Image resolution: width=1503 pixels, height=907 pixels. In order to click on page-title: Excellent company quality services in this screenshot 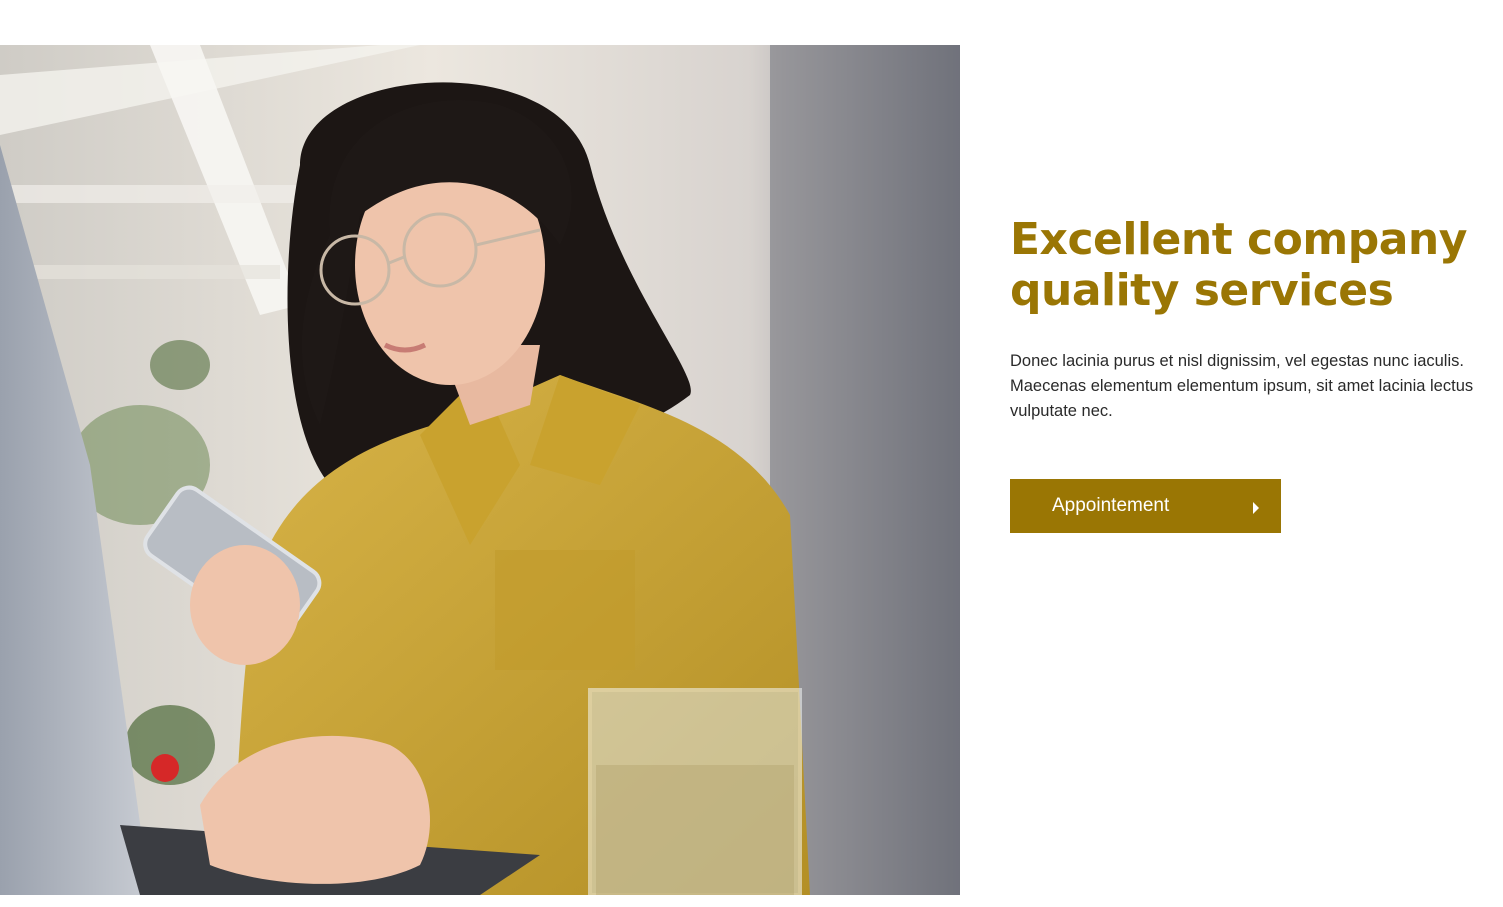, I will do `click(1255, 265)`.